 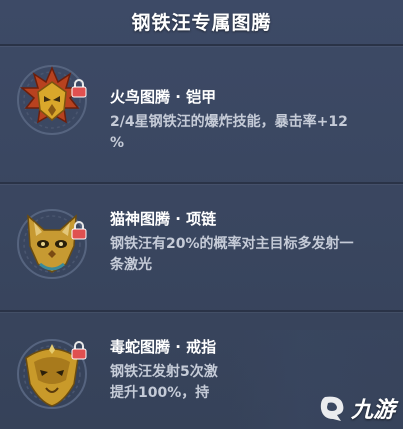 I want to click on item-name: 猫神图腾 · 项链, so click(x=163, y=219).